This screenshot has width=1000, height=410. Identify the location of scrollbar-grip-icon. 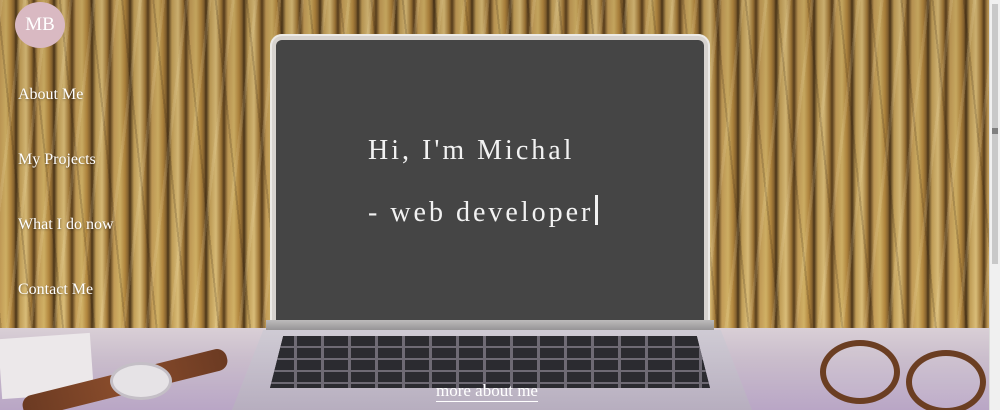
(995, 131).